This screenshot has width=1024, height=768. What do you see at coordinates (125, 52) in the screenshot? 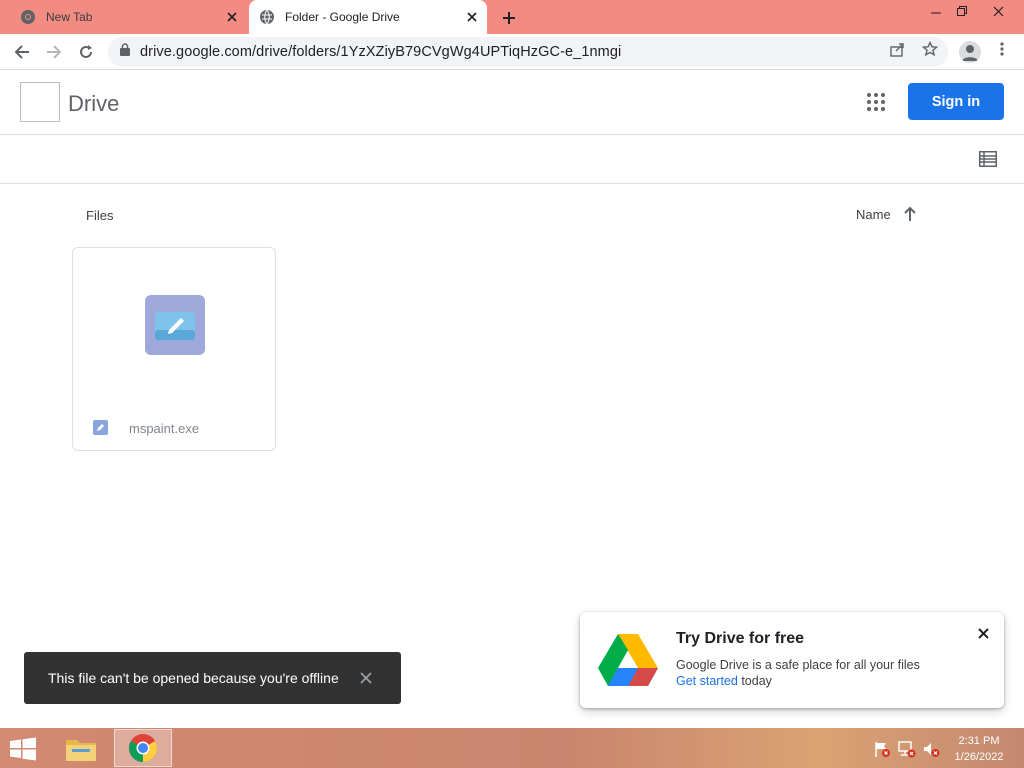
I see `lock-icon` at bounding box center [125, 52].